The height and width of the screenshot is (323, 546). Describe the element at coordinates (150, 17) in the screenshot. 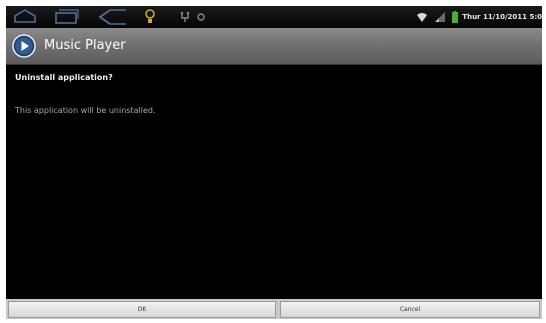

I see `bulb-icon` at that location.